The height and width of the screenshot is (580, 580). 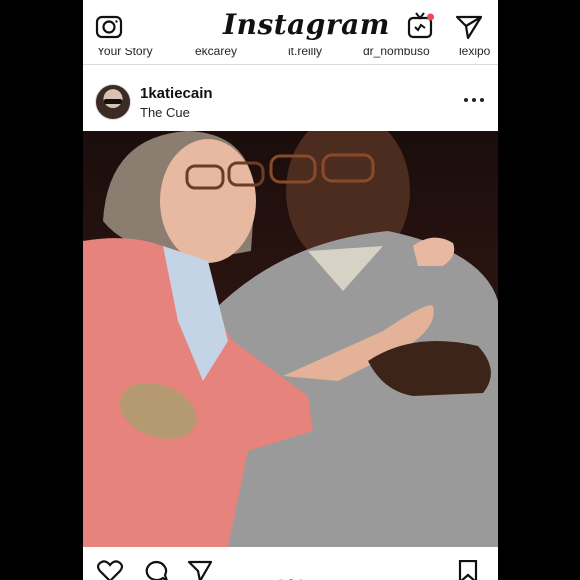 I want to click on top-bar: Instagram, so click(x=290, y=25).